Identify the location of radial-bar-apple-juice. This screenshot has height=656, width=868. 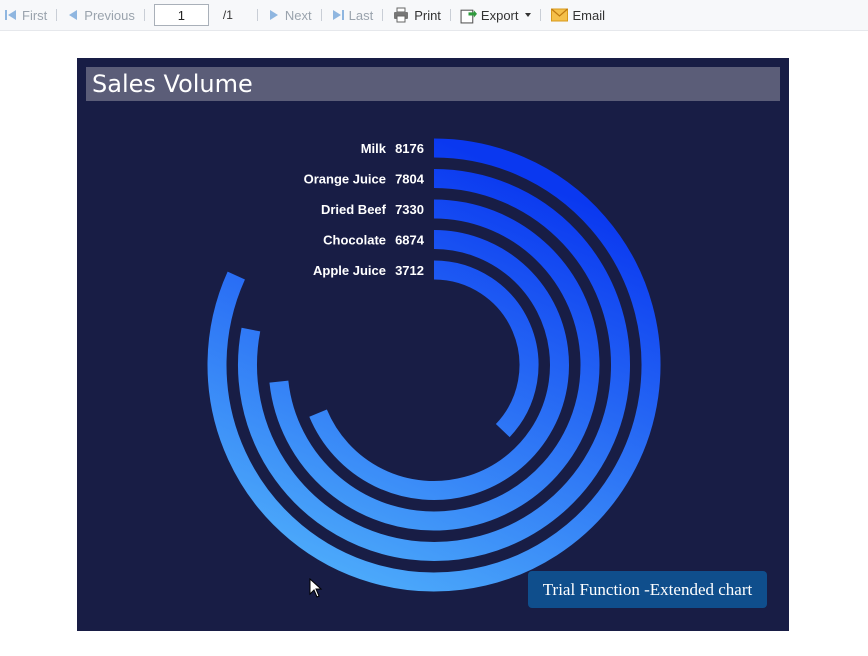
(486, 349).